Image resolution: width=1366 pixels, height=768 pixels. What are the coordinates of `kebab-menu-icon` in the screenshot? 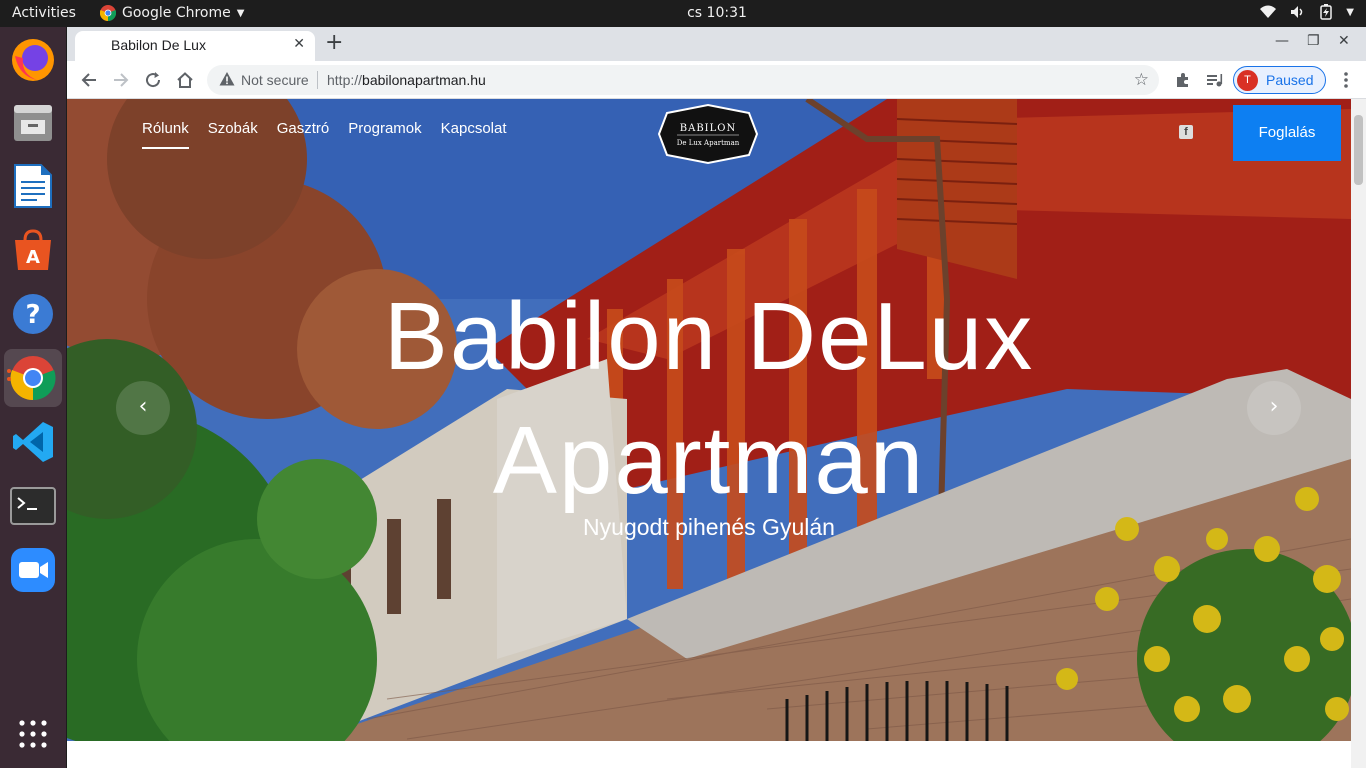 It's located at (1346, 80).